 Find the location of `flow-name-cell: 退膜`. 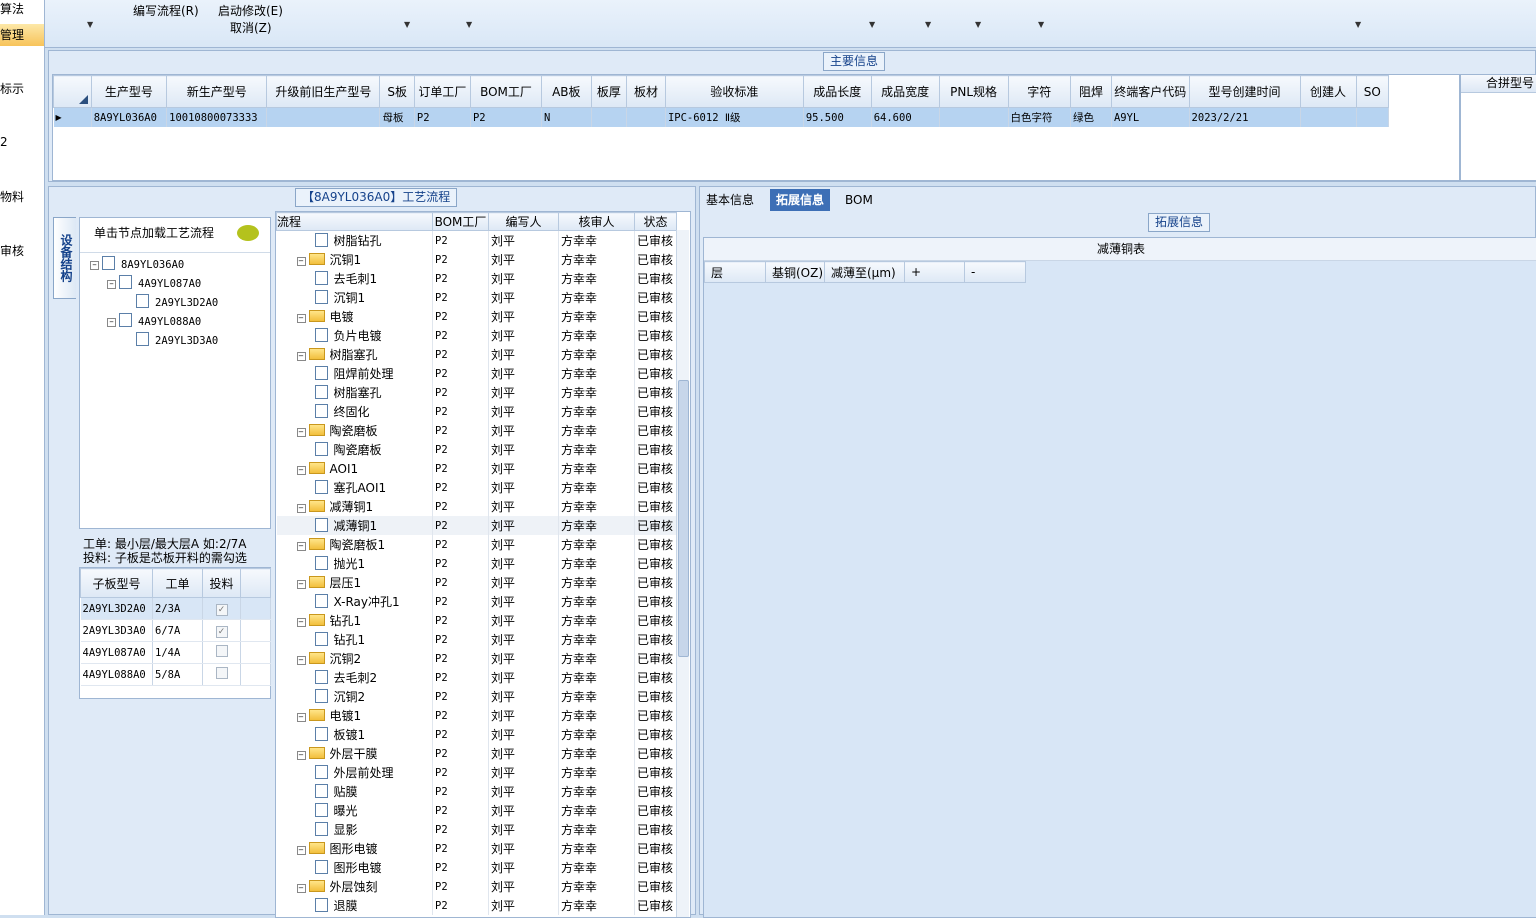

flow-name-cell: 退膜 is located at coordinates (354, 905).